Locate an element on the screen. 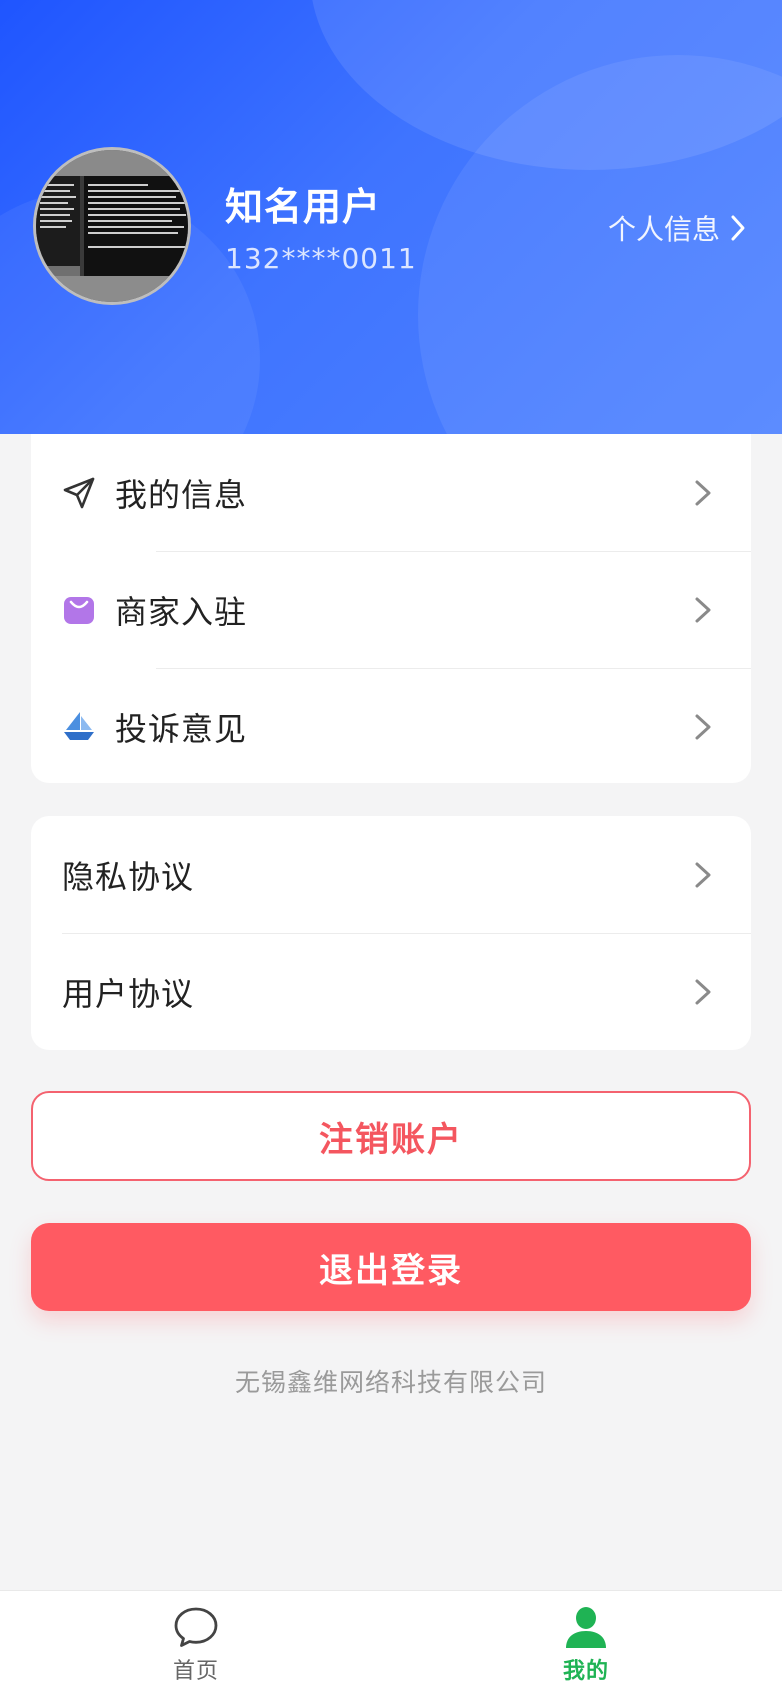  menu-item-privacy-policy: 隐私协议 is located at coordinates (391, 874).